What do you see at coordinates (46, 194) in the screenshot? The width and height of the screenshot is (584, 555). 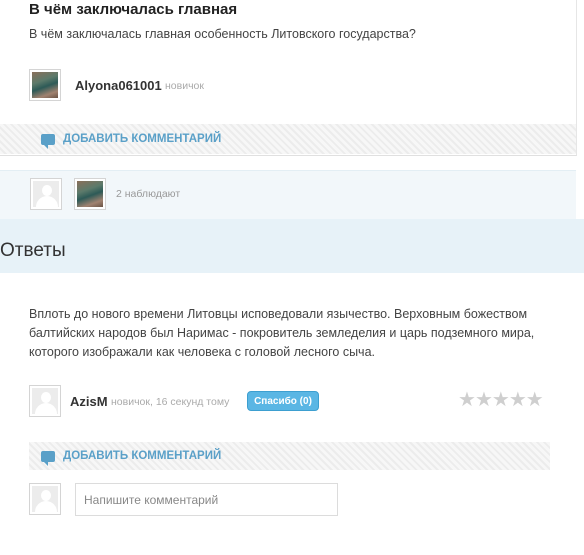 I see `watcher-avatar-placeholder` at bounding box center [46, 194].